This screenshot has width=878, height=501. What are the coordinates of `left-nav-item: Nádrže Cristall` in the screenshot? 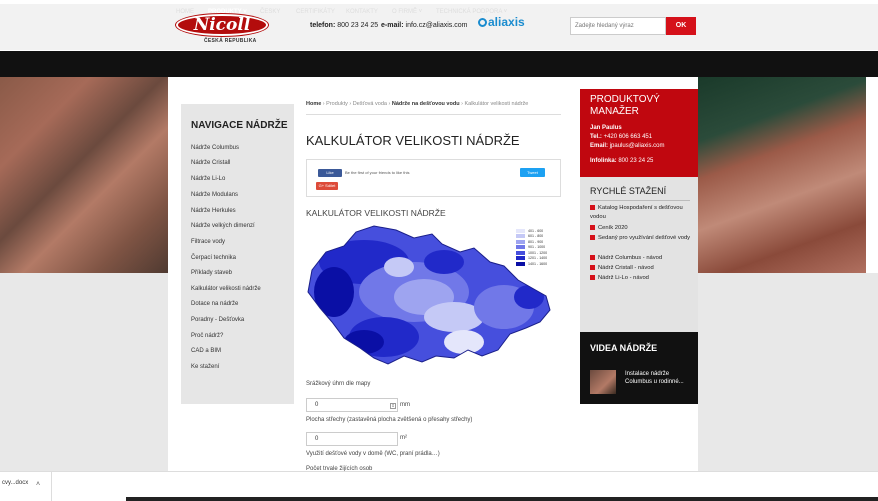 It's located at (210, 163).